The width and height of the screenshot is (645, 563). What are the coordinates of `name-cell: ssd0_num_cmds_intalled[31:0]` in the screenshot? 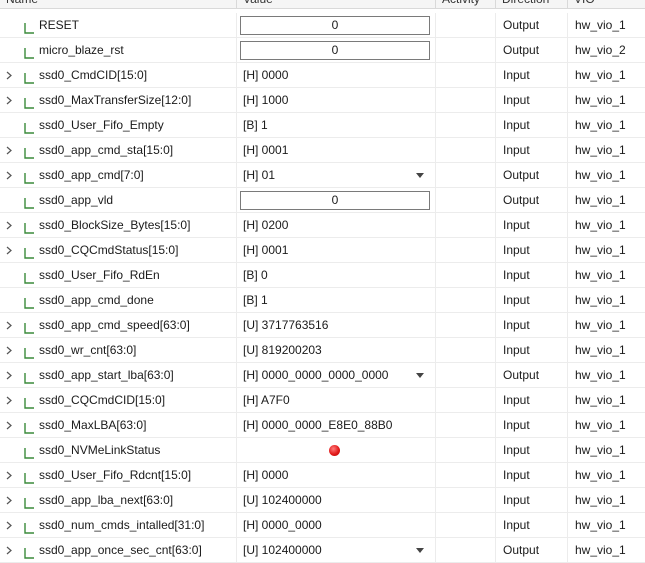 It's located at (118, 525).